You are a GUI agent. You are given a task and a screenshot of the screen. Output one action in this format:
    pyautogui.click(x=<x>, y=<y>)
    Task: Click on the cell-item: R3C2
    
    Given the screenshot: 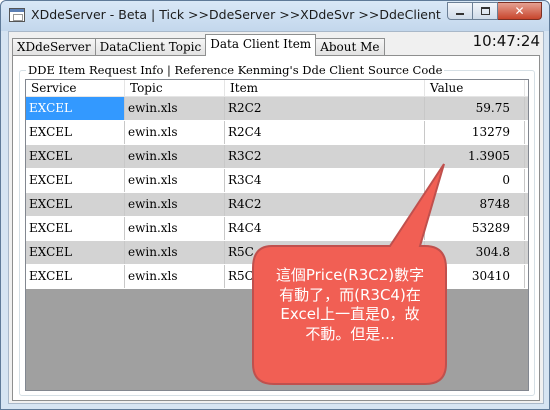 What is the action you would take?
    pyautogui.click(x=325, y=156)
    